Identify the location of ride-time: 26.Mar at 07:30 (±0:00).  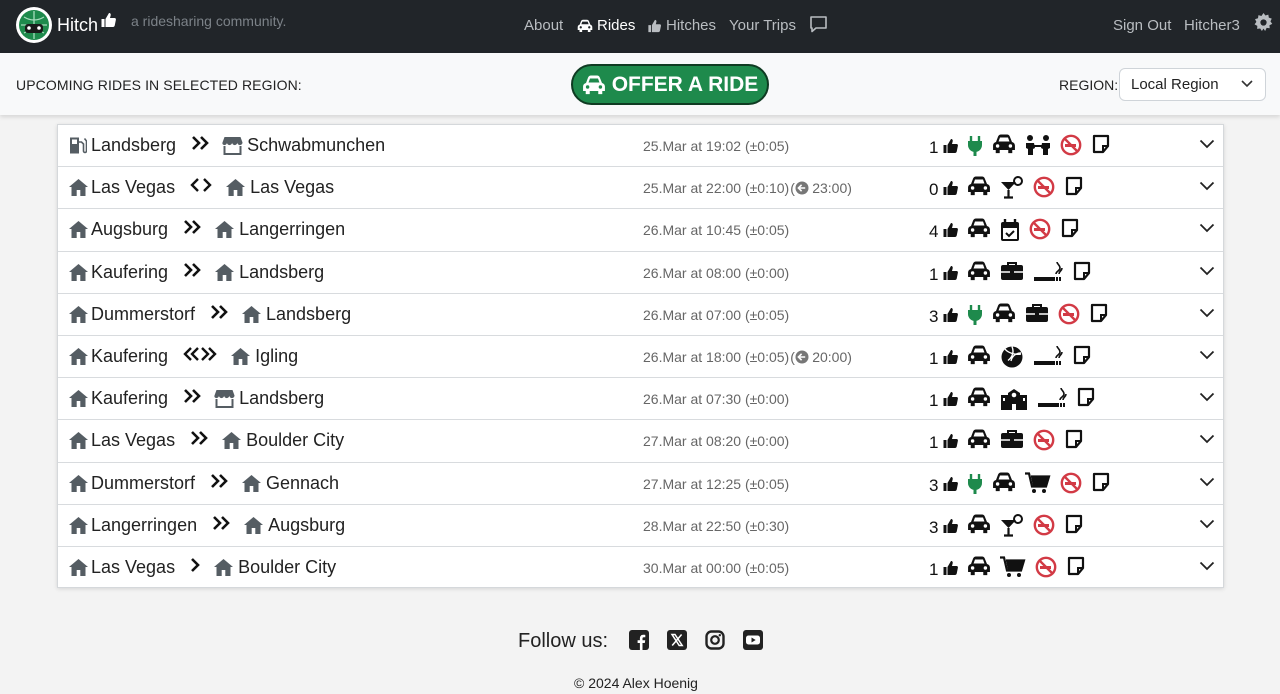
(716, 399).